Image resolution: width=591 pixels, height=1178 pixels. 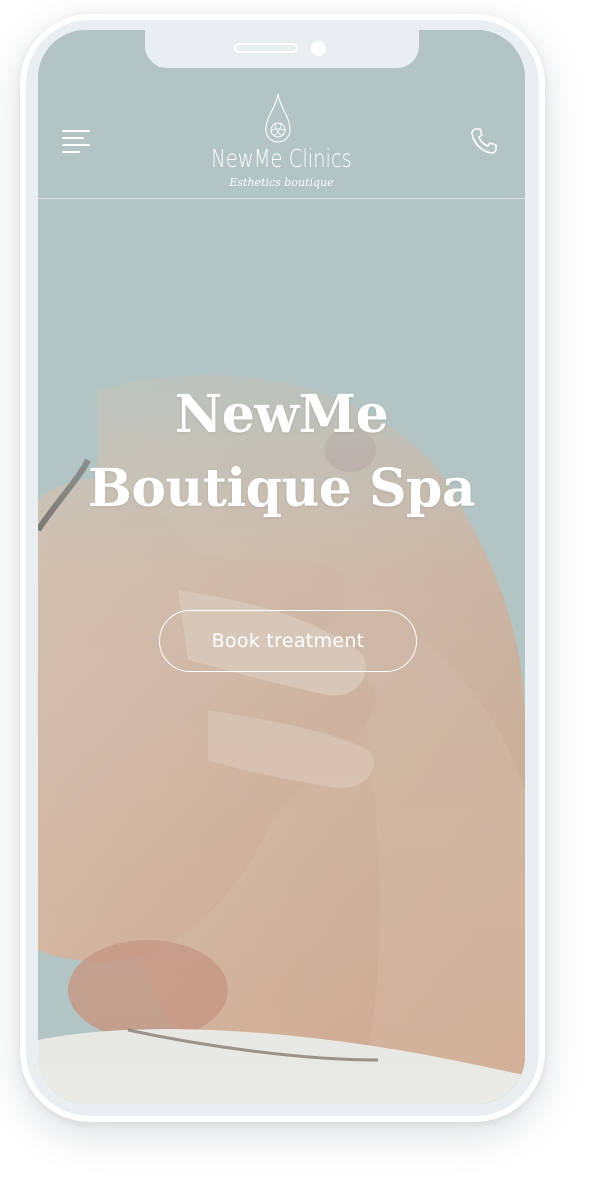 I want to click on brand-name: NewMe Clinics, so click(x=281, y=158).